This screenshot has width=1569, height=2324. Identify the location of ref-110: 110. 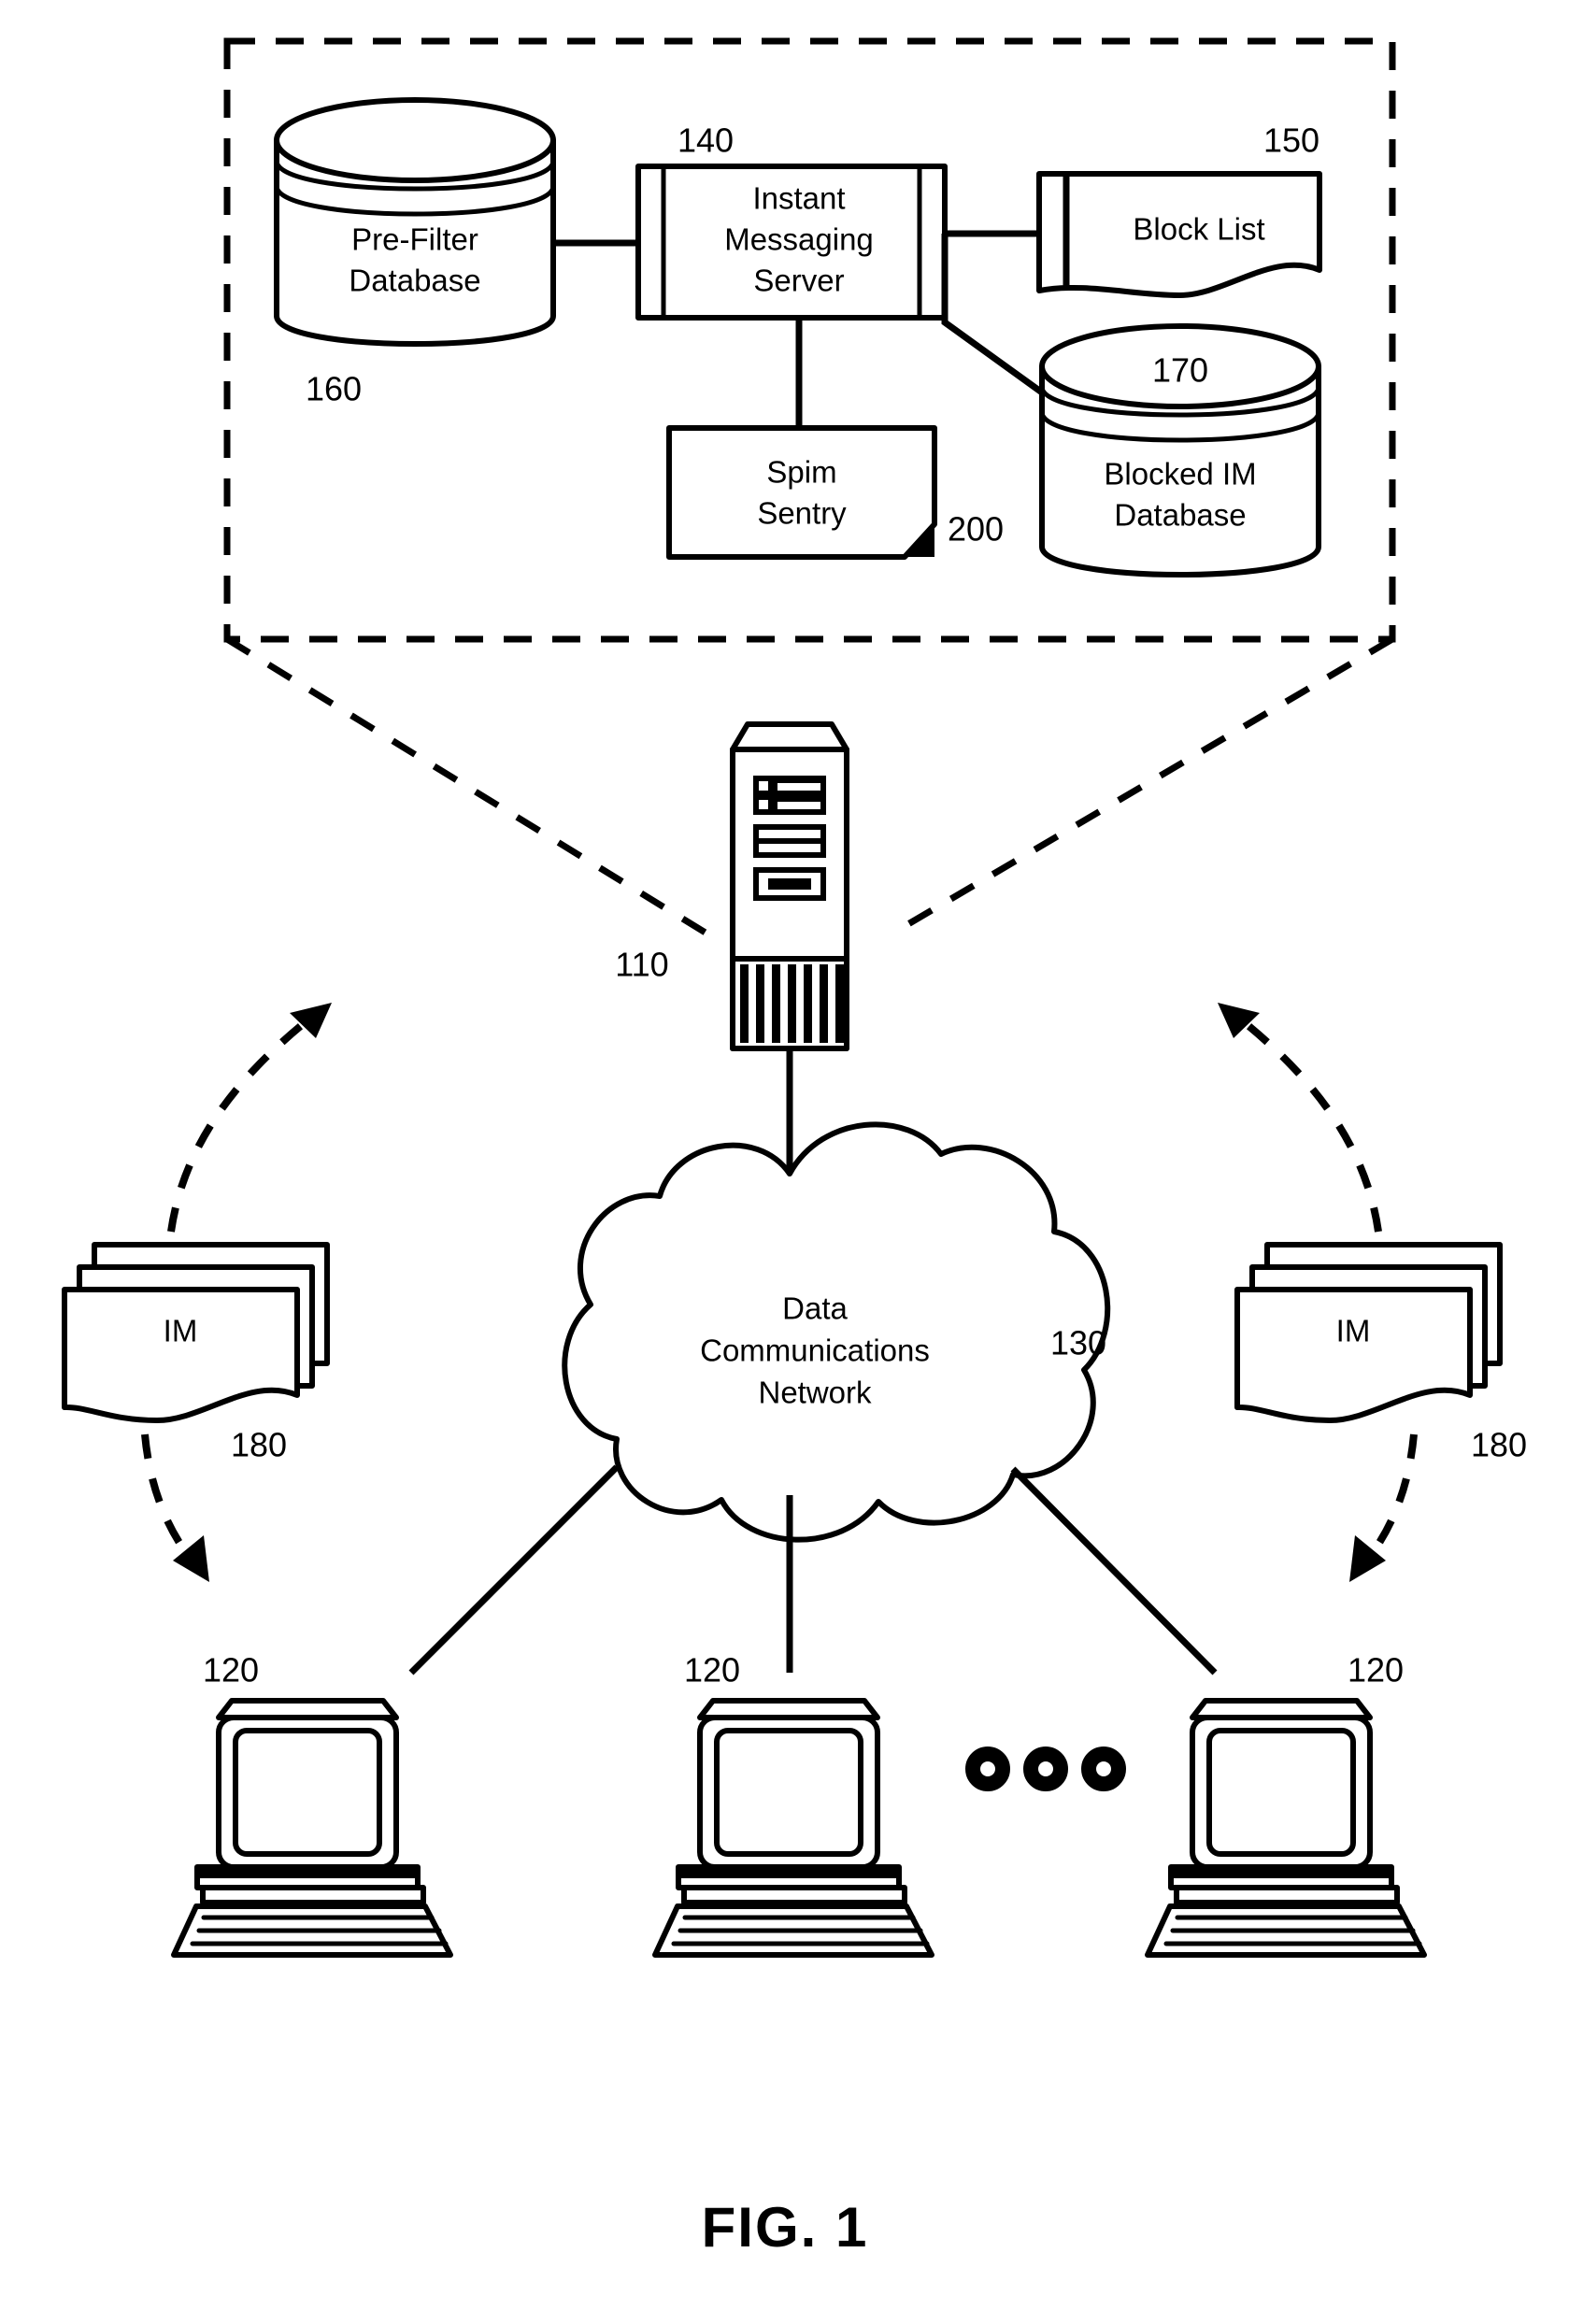
(641, 965).